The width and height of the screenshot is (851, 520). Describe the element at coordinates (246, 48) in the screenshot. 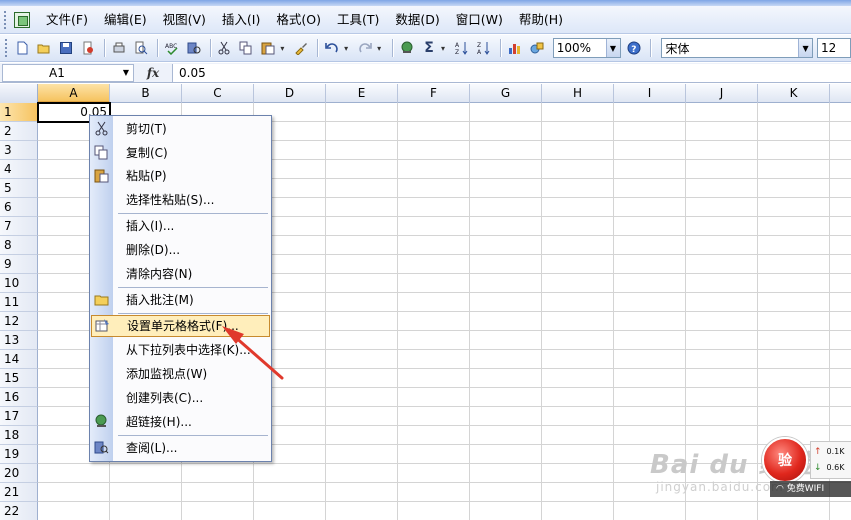

I see `copy-button` at that location.